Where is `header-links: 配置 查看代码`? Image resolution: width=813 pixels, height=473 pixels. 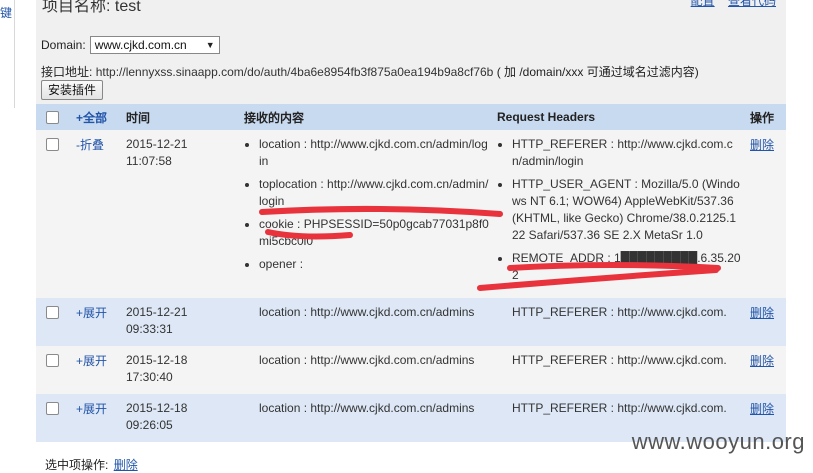
header-links: 配置 查看代码 is located at coordinates (728, 4).